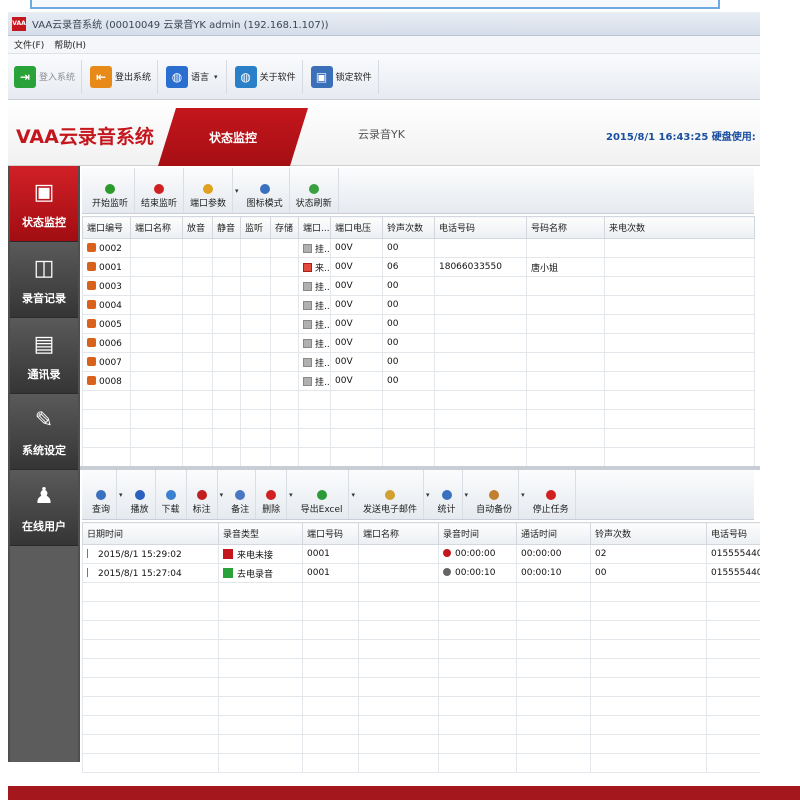 This screenshot has height=800, width=800. I want to click on rec_toolbar-button-5: 删除, so click(272, 494).